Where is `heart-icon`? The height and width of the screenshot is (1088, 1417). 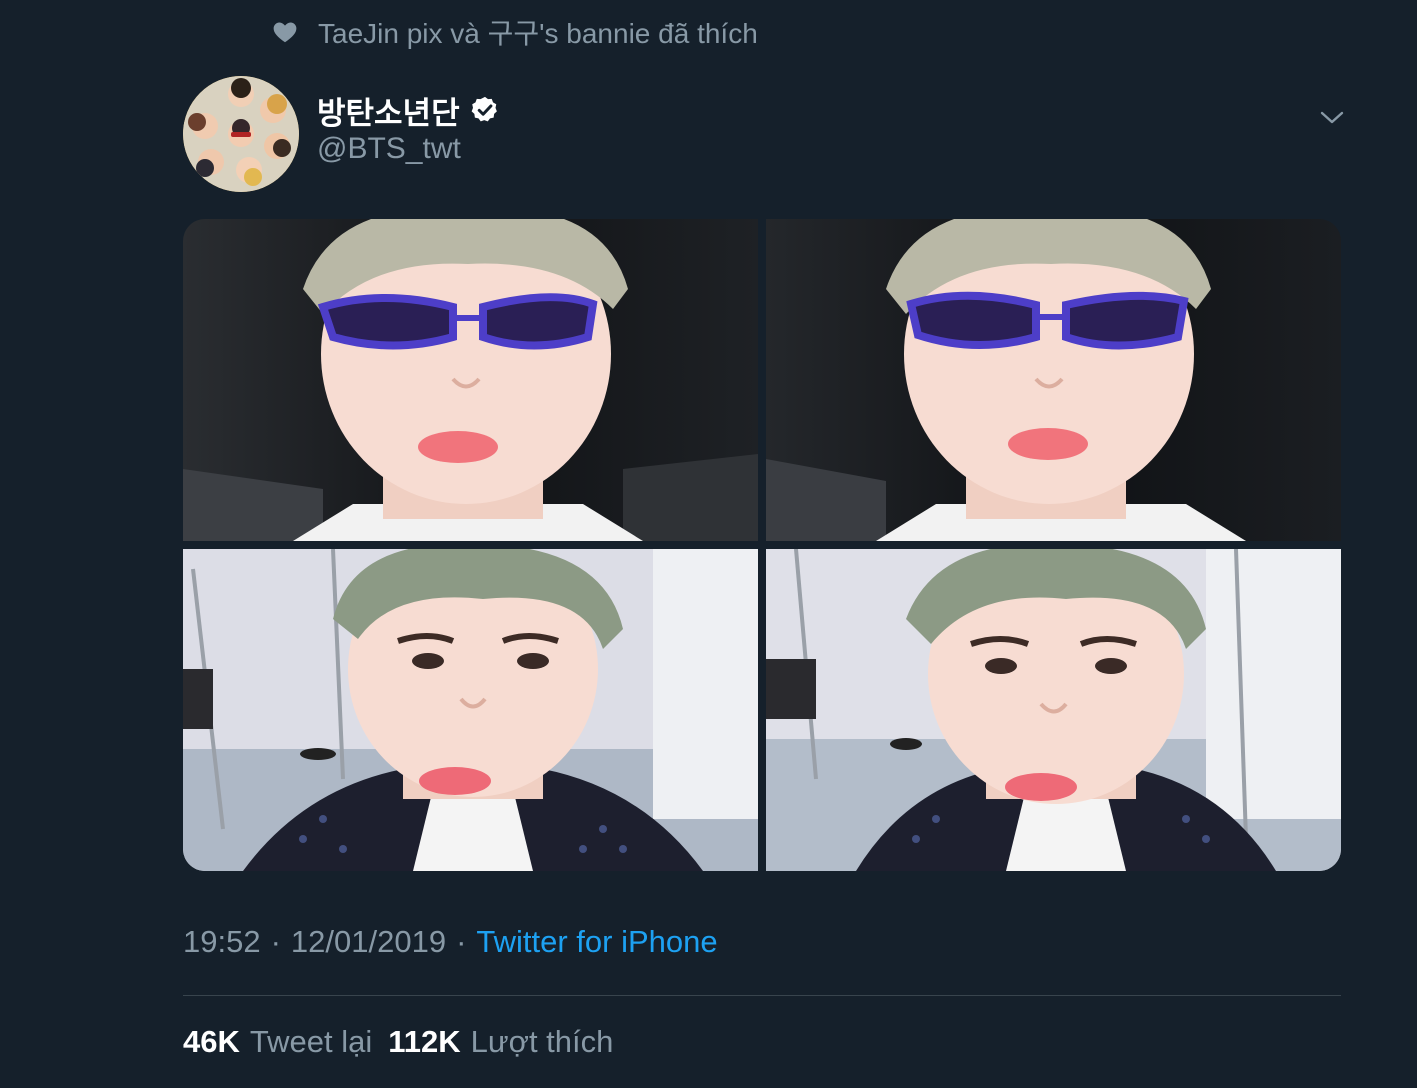 heart-icon is located at coordinates (285, 32).